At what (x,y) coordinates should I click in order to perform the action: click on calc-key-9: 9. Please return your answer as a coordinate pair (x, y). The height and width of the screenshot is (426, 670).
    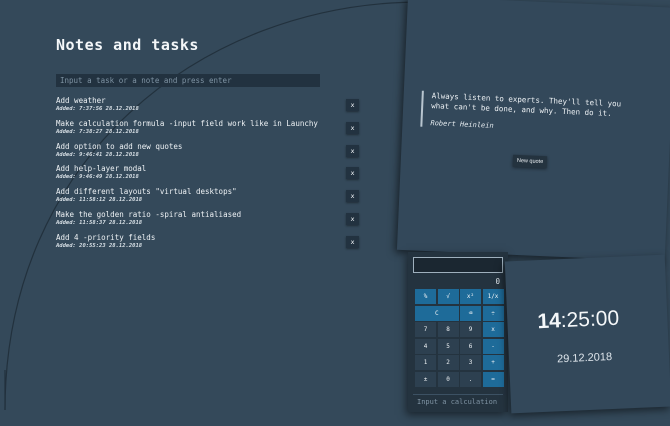
    Looking at the image, I should click on (470, 329).